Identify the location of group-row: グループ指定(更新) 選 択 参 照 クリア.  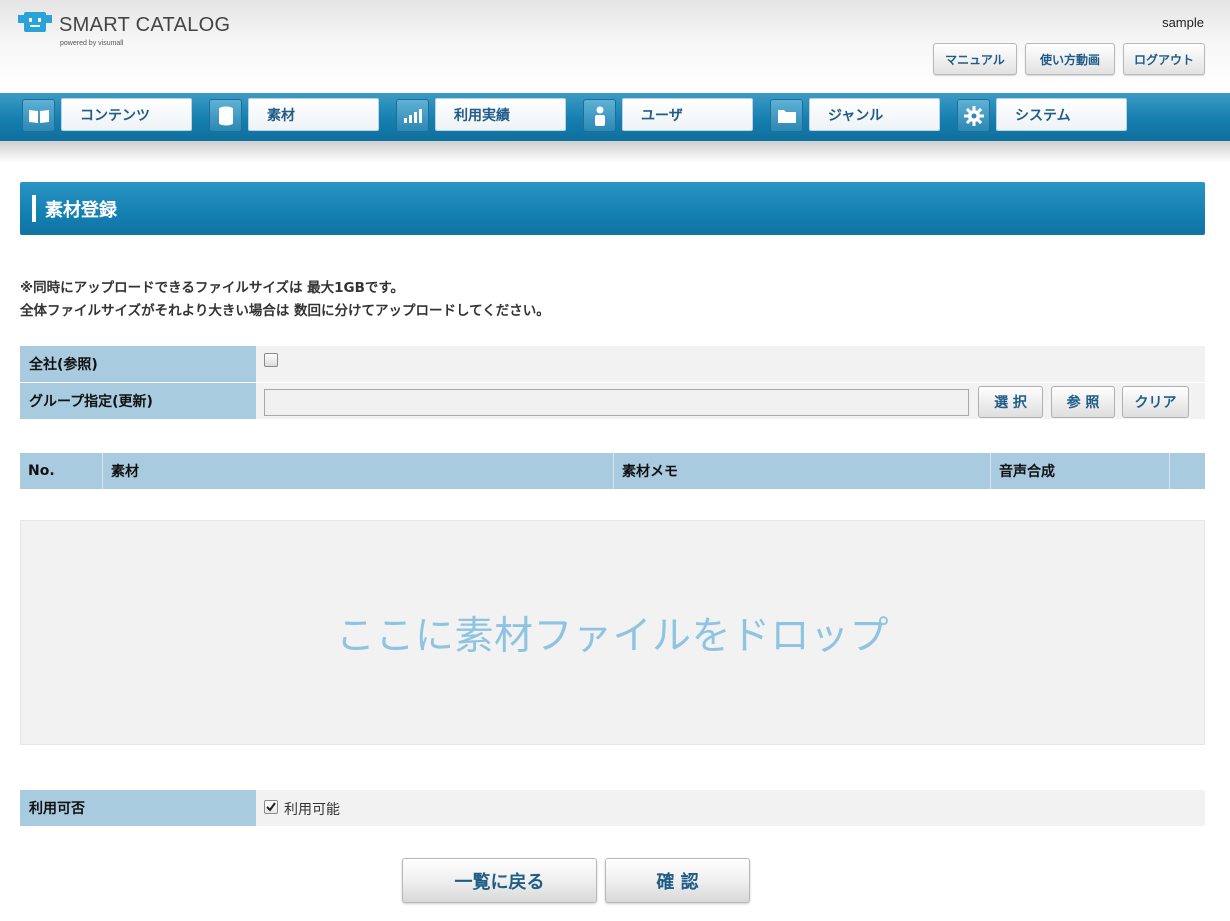
(612, 401).